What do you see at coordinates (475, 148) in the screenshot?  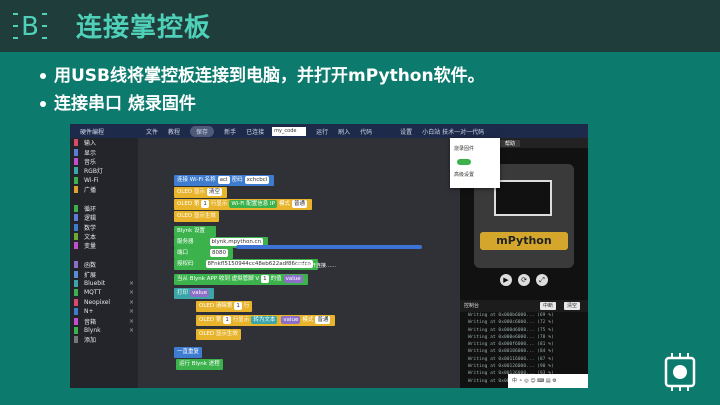 I see `menu-flash-firmware: 烧录固件` at bounding box center [475, 148].